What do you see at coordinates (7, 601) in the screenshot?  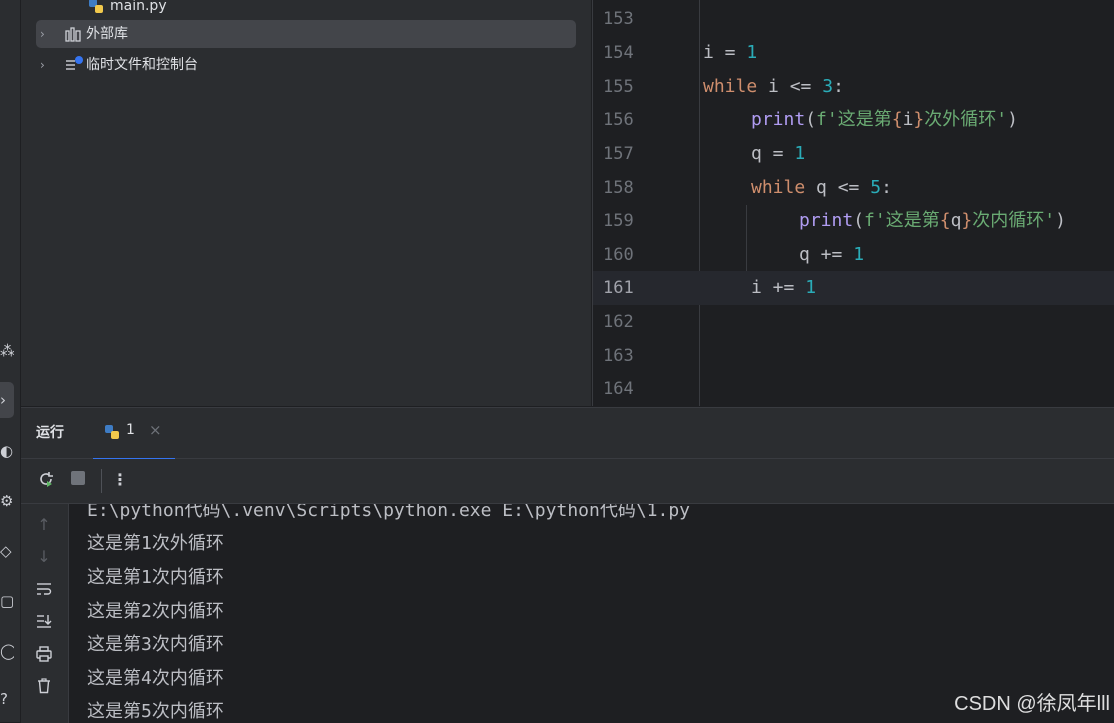 I see `terminal-icon: ▢` at bounding box center [7, 601].